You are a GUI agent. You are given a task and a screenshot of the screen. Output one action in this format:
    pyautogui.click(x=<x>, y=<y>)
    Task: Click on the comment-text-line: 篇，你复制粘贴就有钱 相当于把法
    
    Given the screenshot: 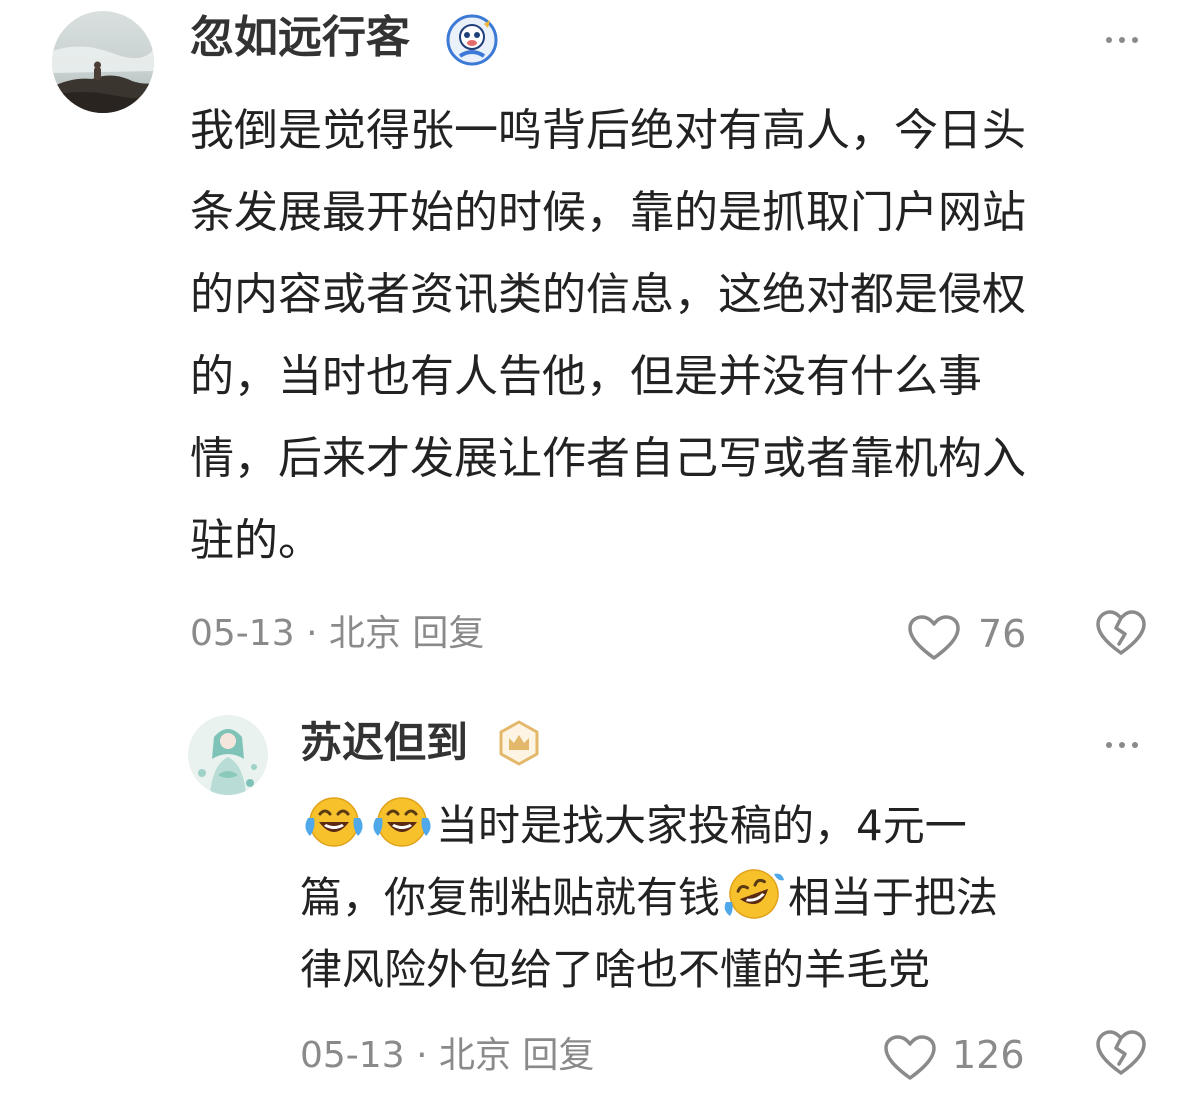 What is the action you would take?
    pyautogui.click(x=649, y=898)
    